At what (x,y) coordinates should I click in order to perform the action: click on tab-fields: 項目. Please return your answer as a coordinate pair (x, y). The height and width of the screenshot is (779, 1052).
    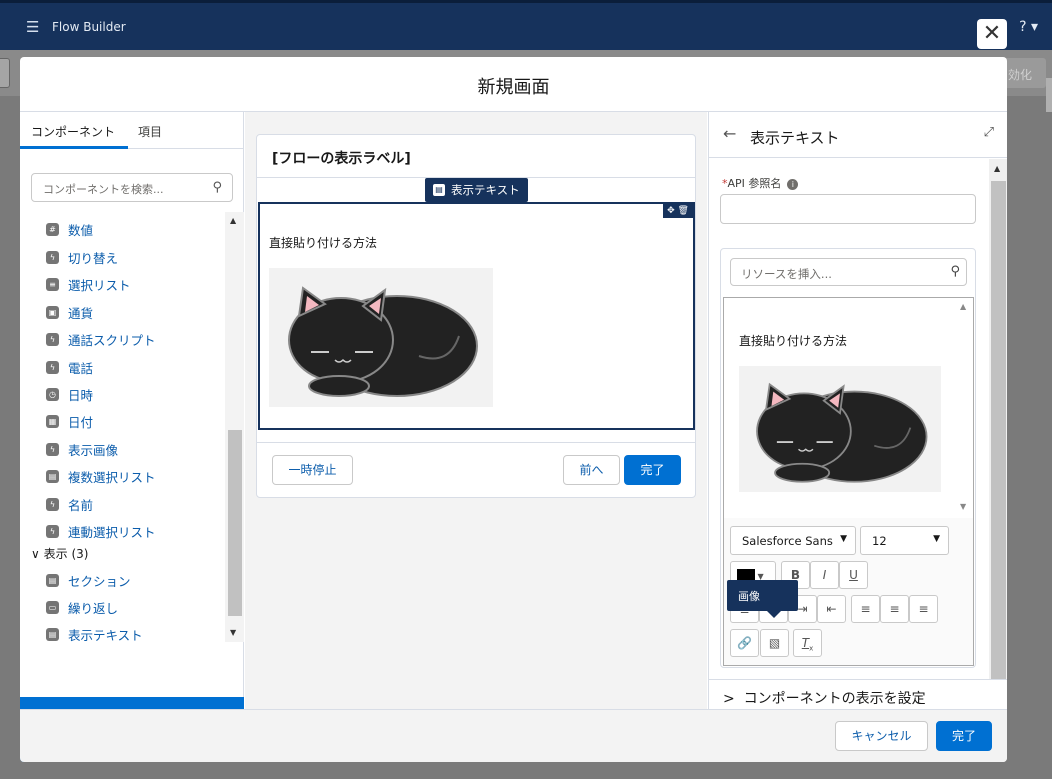
    Looking at the image, I should click on (150, 131).